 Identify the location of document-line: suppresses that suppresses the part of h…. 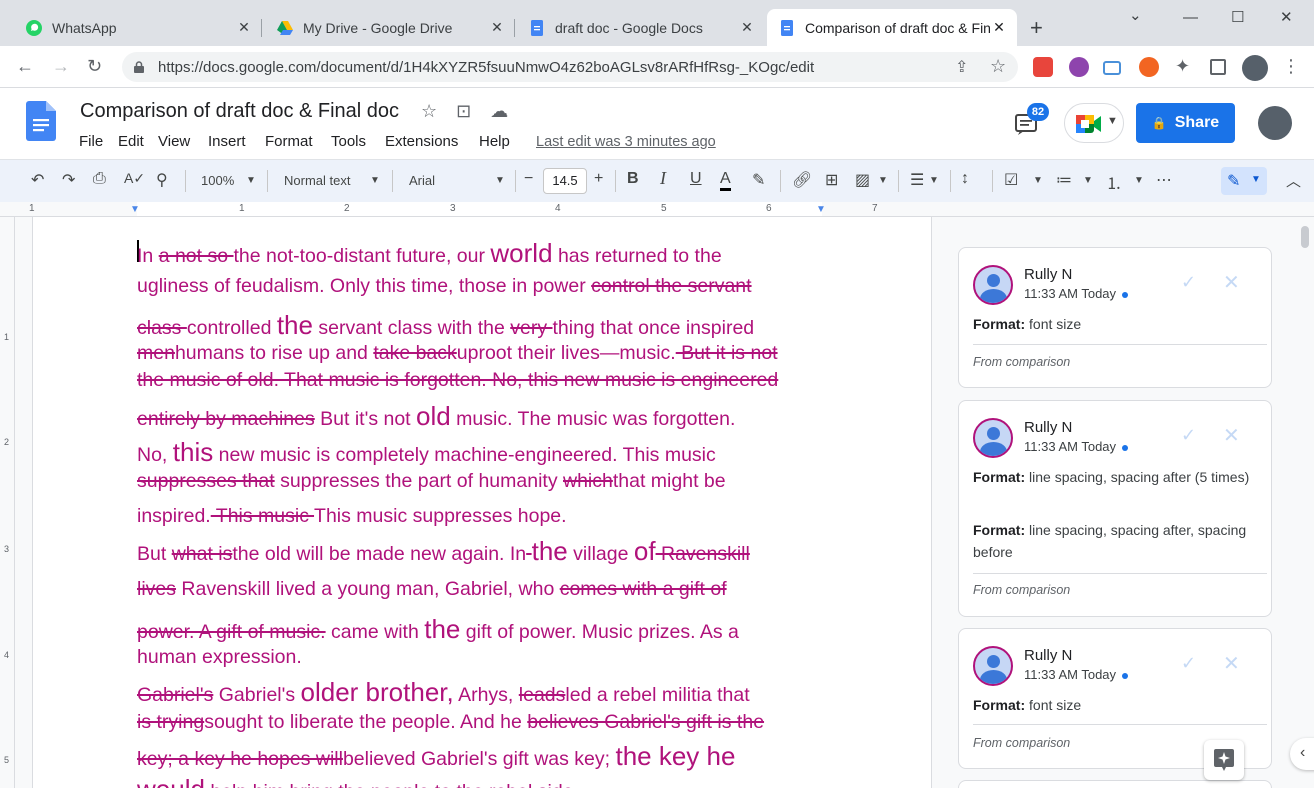
(431, 481).